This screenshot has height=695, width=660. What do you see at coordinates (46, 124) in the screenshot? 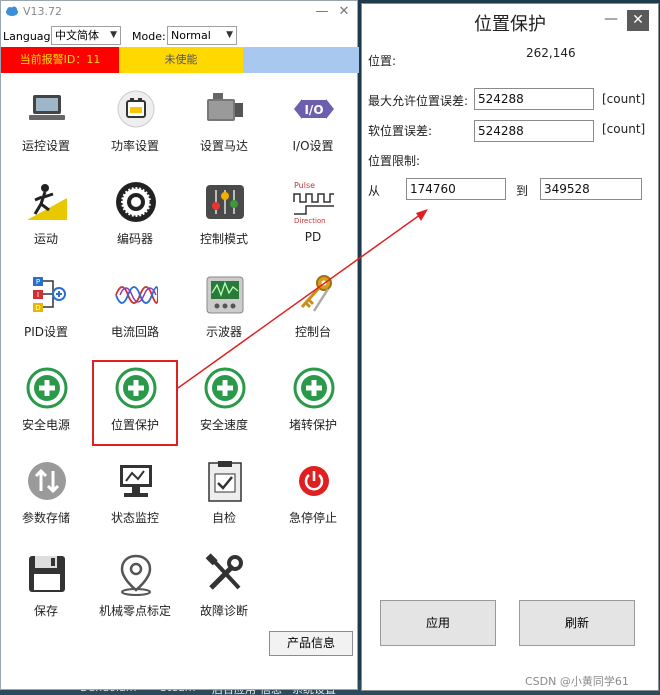
I see `tile-motion-settings: 运控设置` at bounding box center [46, 124].